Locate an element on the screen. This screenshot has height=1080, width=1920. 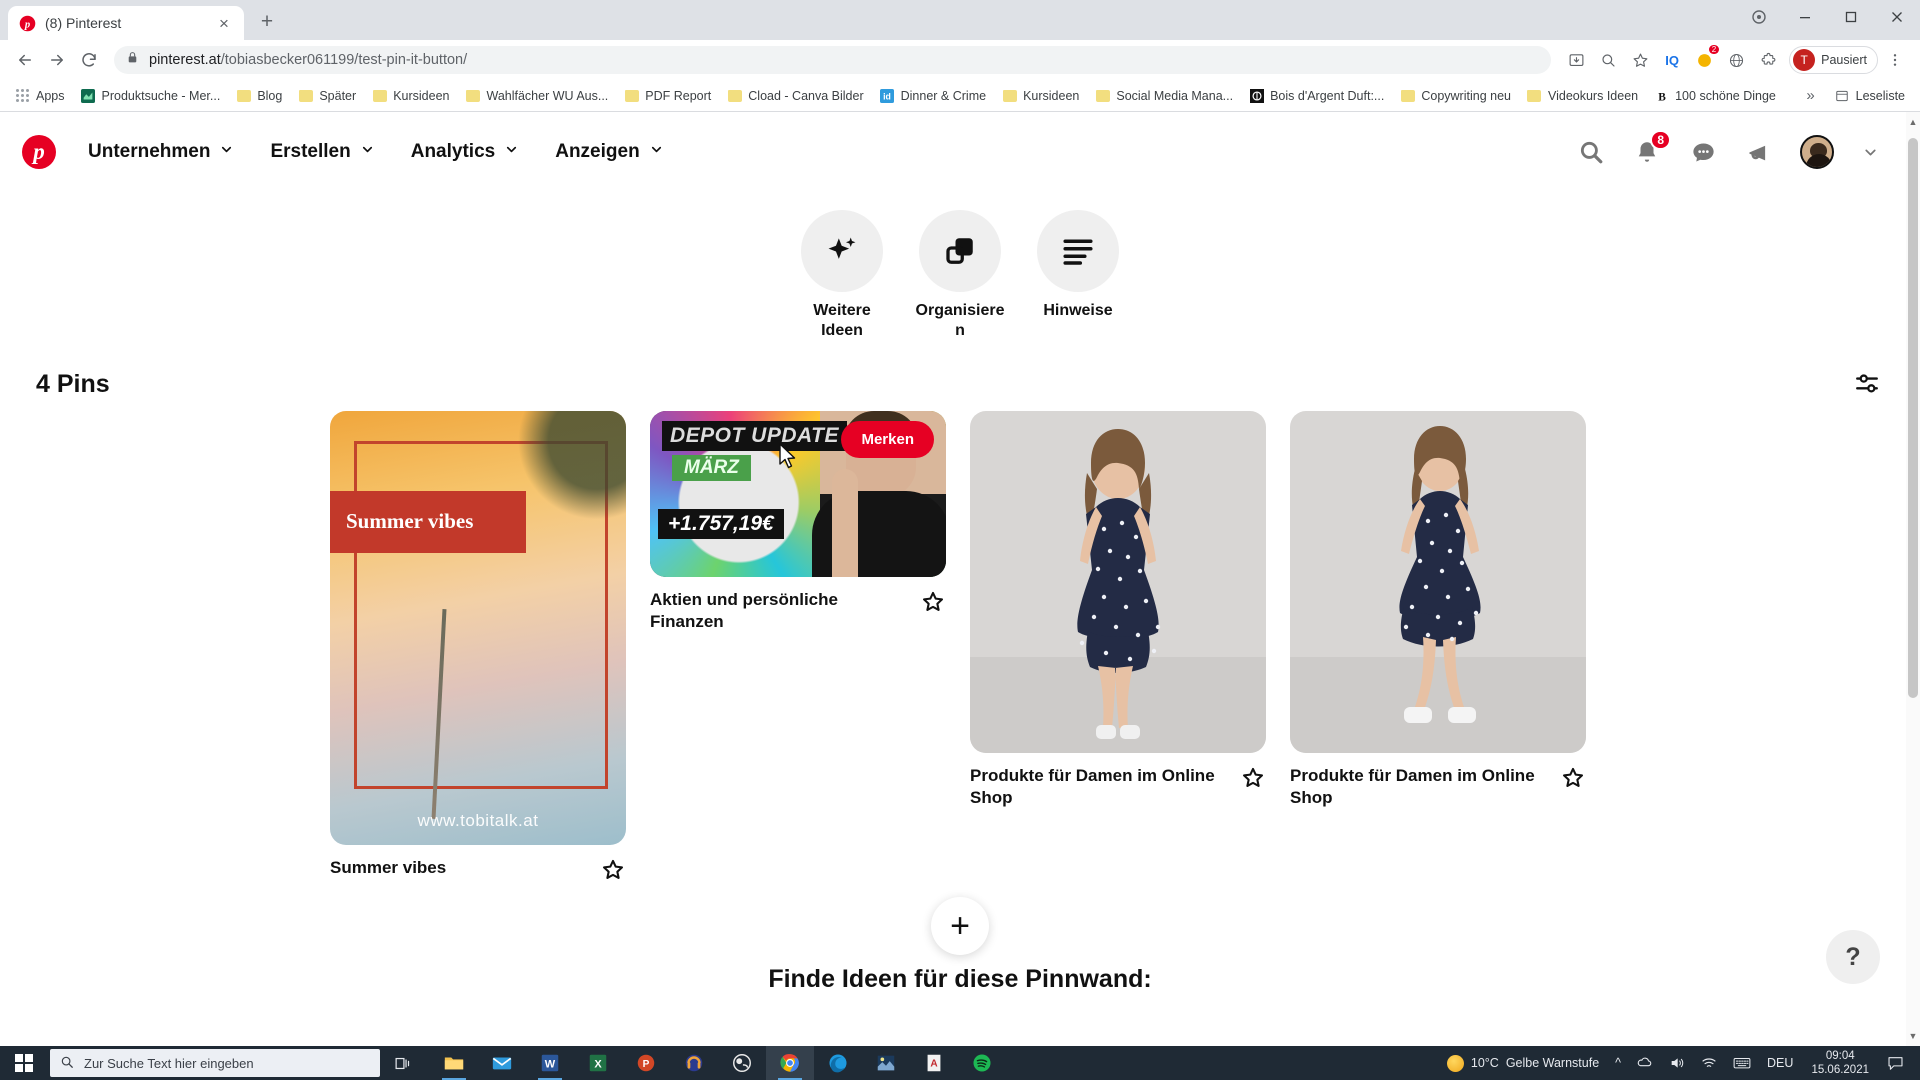
scrollbar-thumb is located at coordinates (1913, 418).